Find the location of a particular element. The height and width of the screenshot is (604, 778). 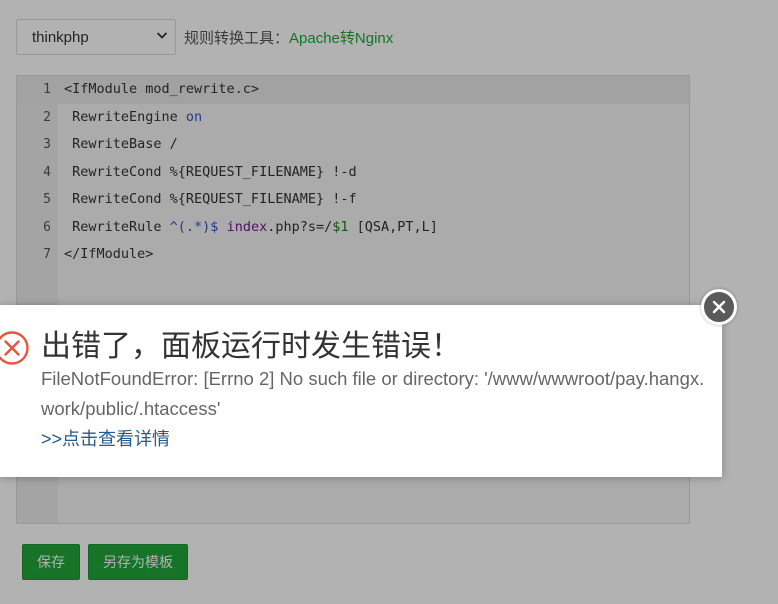

close-dialog-button is located at coordinates (719, 307).